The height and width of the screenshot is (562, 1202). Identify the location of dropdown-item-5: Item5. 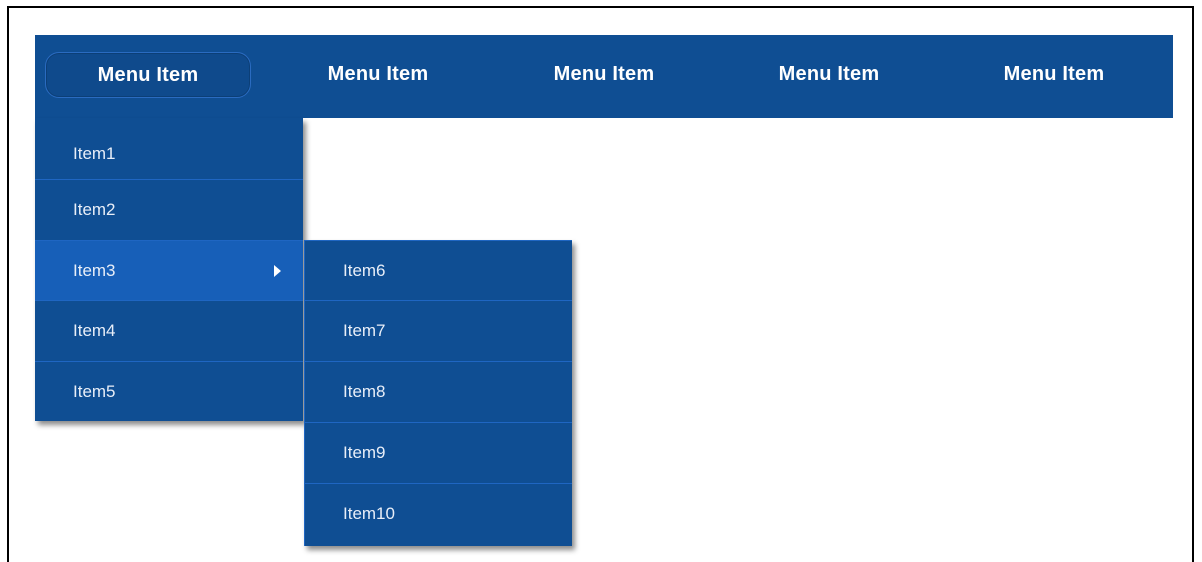
(169, 391).